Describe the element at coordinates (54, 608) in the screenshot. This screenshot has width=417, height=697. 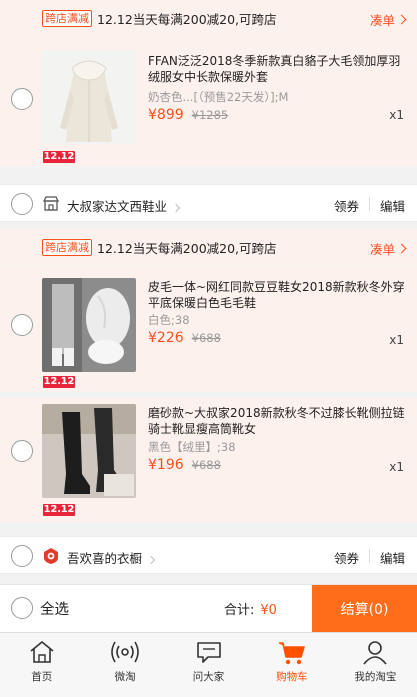
I see `select-all-label: 全选` at that location.